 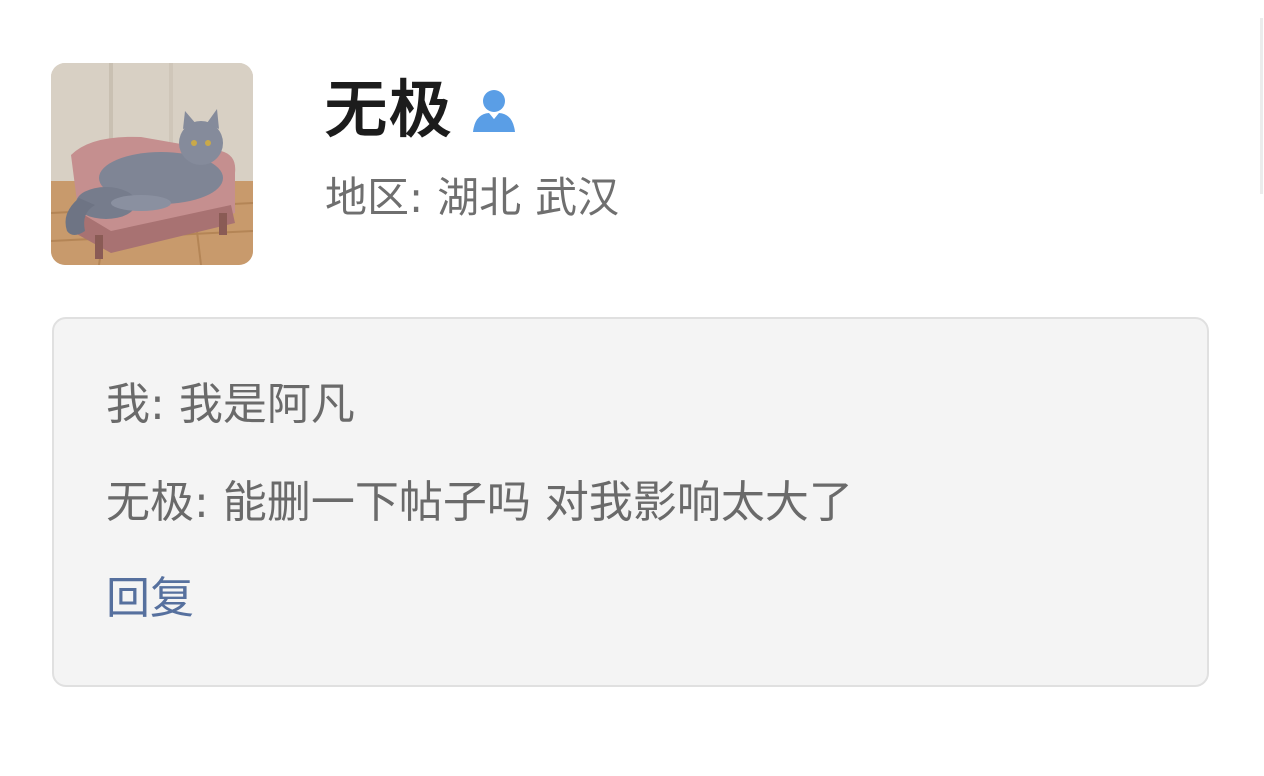 I want to click on user-verified-icon, so click(x=494, y=110).